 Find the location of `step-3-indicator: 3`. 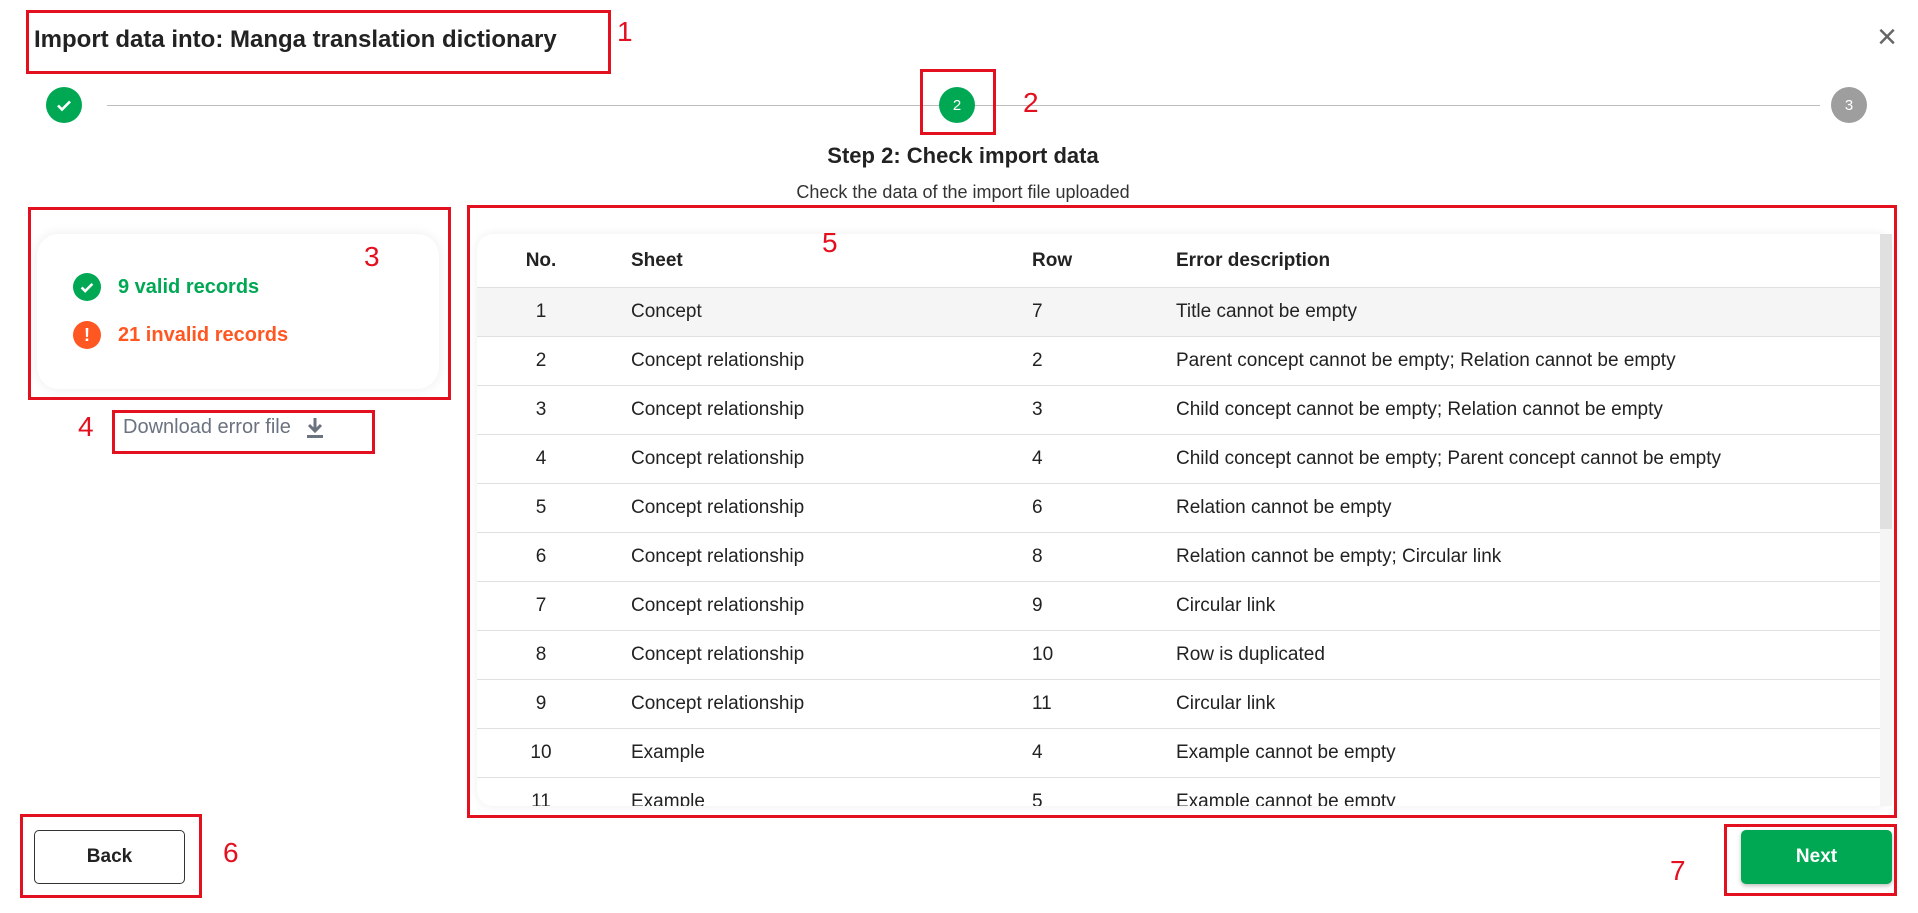

step-3-indicator: 3 is located at coordinates (1849, 105).